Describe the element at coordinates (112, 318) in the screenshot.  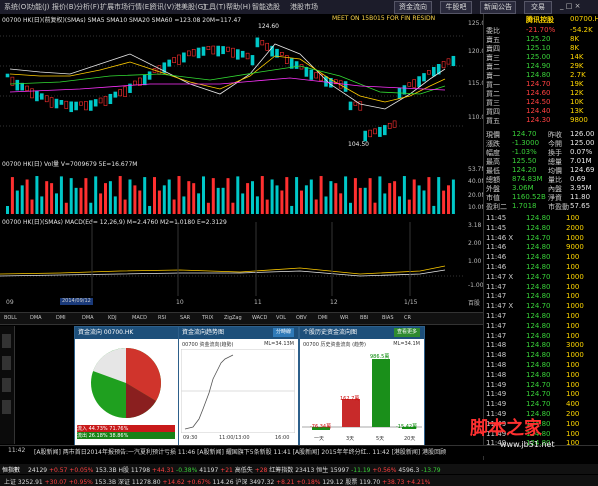
I see `indicator-tab: KDJ` at that location.